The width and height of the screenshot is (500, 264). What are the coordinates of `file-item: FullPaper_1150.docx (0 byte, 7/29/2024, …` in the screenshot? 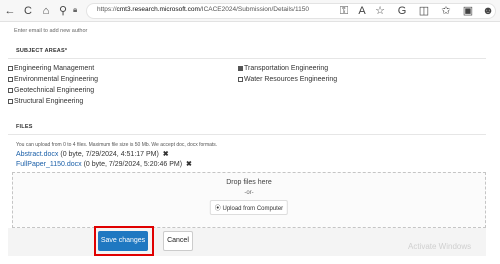 It's located at (104, 164).